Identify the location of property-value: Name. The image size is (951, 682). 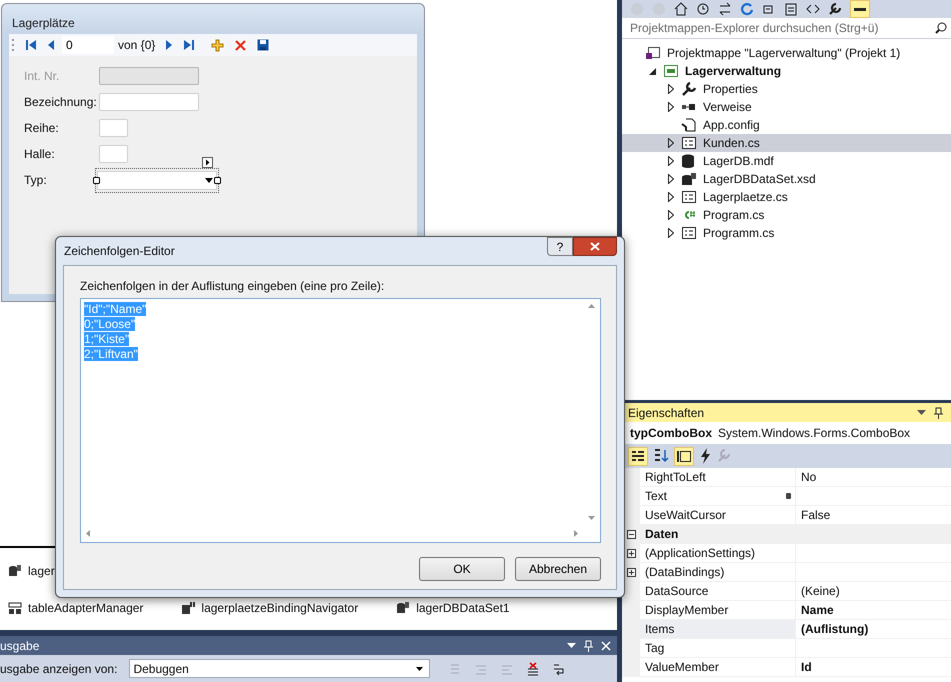
(817, 610).